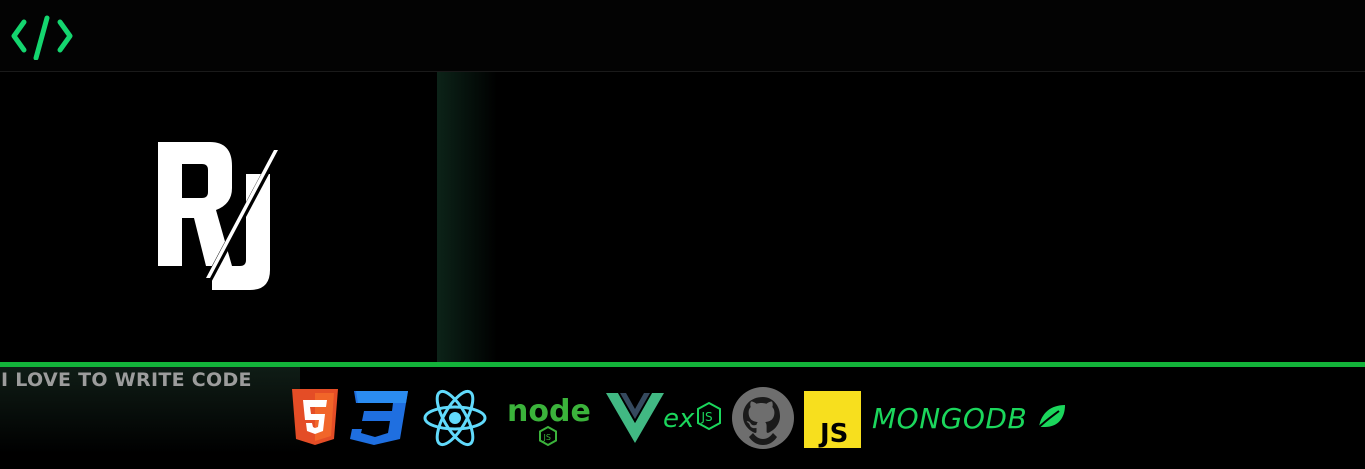 Image resolution: width=1365 pixels, height=469 pixels. I want to click on code-brackets-icon, so click(43, 36).